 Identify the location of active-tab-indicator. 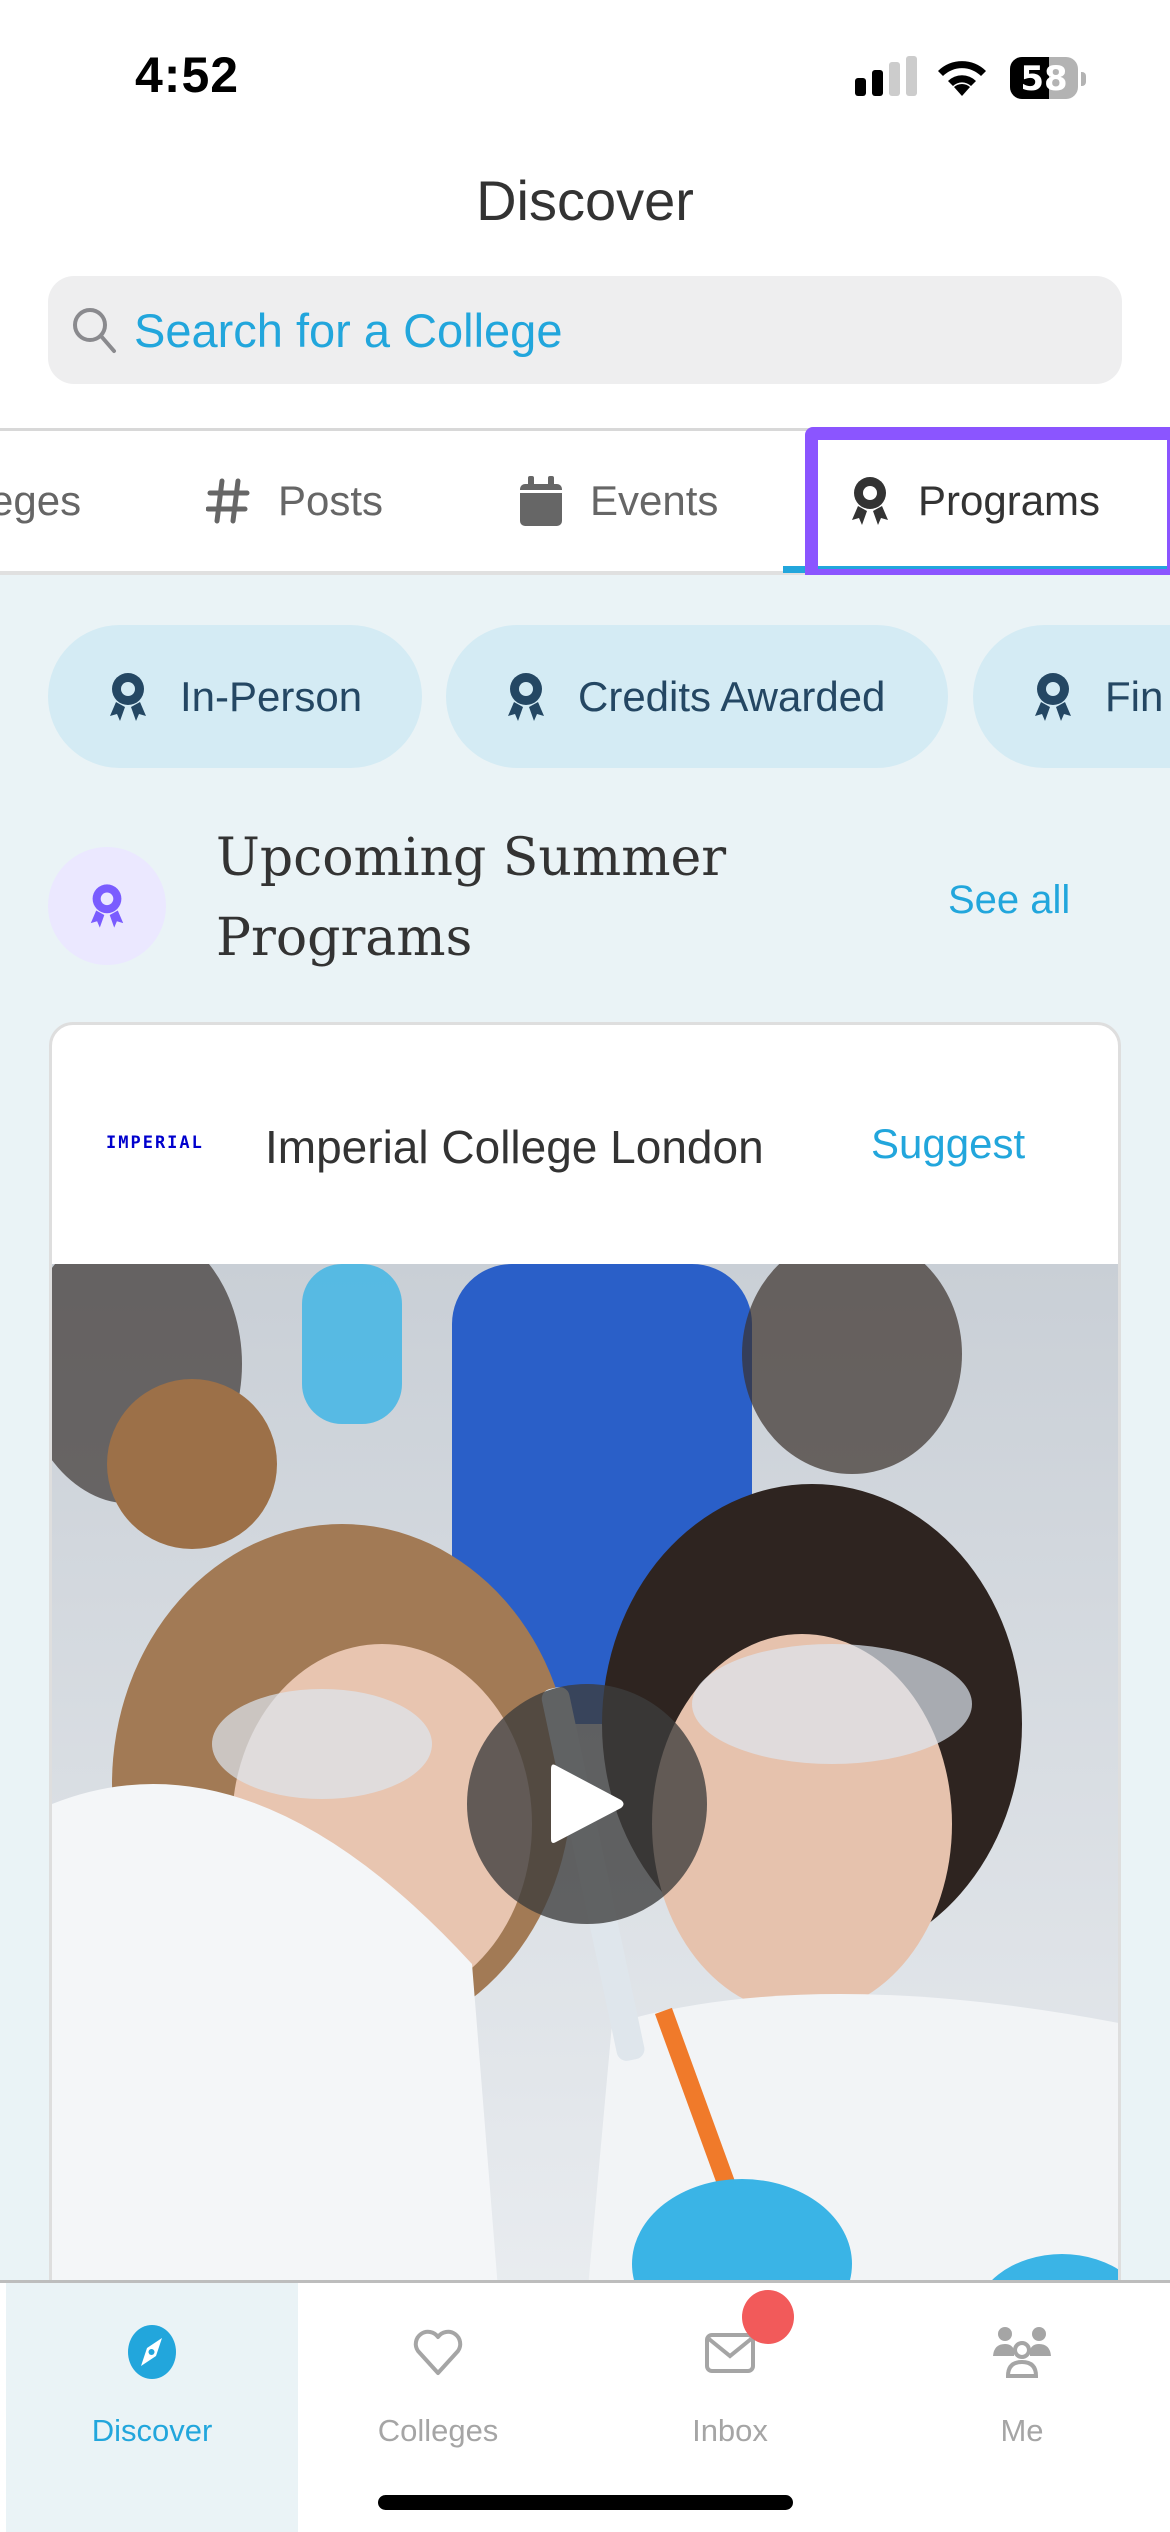
(976, 569).